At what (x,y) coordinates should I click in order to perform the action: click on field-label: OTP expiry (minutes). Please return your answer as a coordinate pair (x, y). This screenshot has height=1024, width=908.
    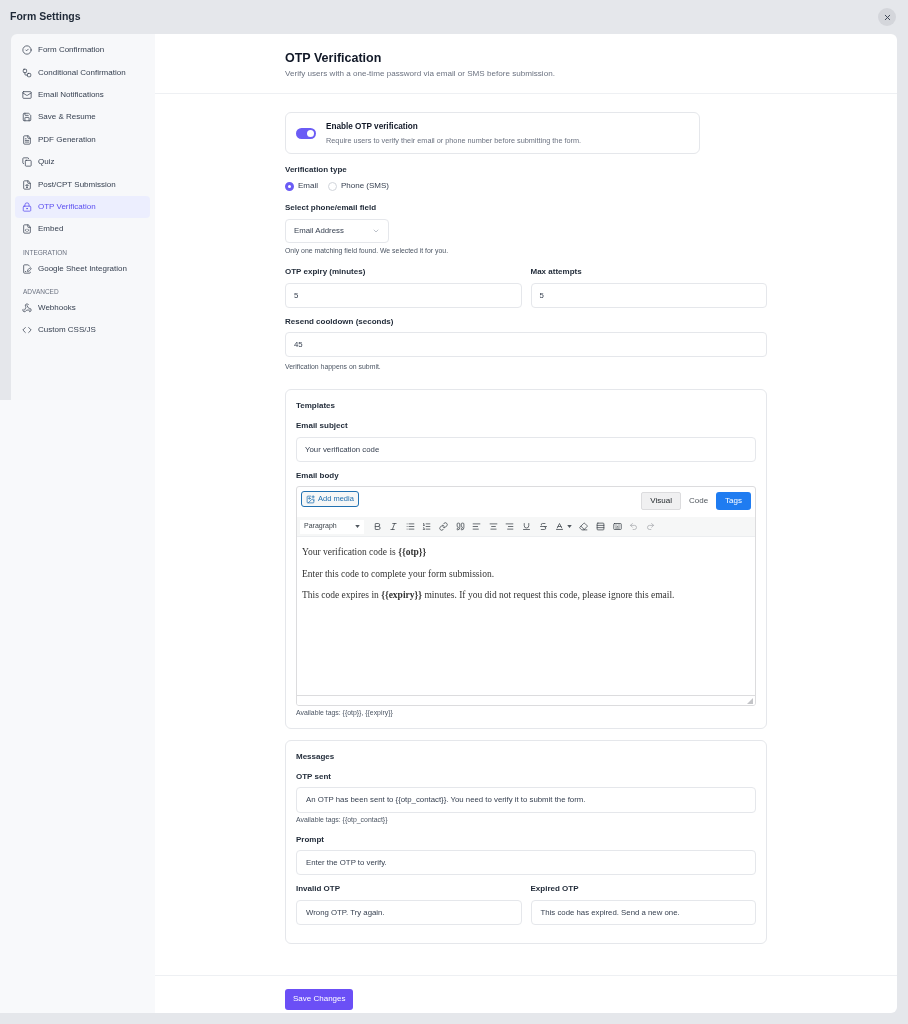
    Looking at the image, I should click on (325, 272).